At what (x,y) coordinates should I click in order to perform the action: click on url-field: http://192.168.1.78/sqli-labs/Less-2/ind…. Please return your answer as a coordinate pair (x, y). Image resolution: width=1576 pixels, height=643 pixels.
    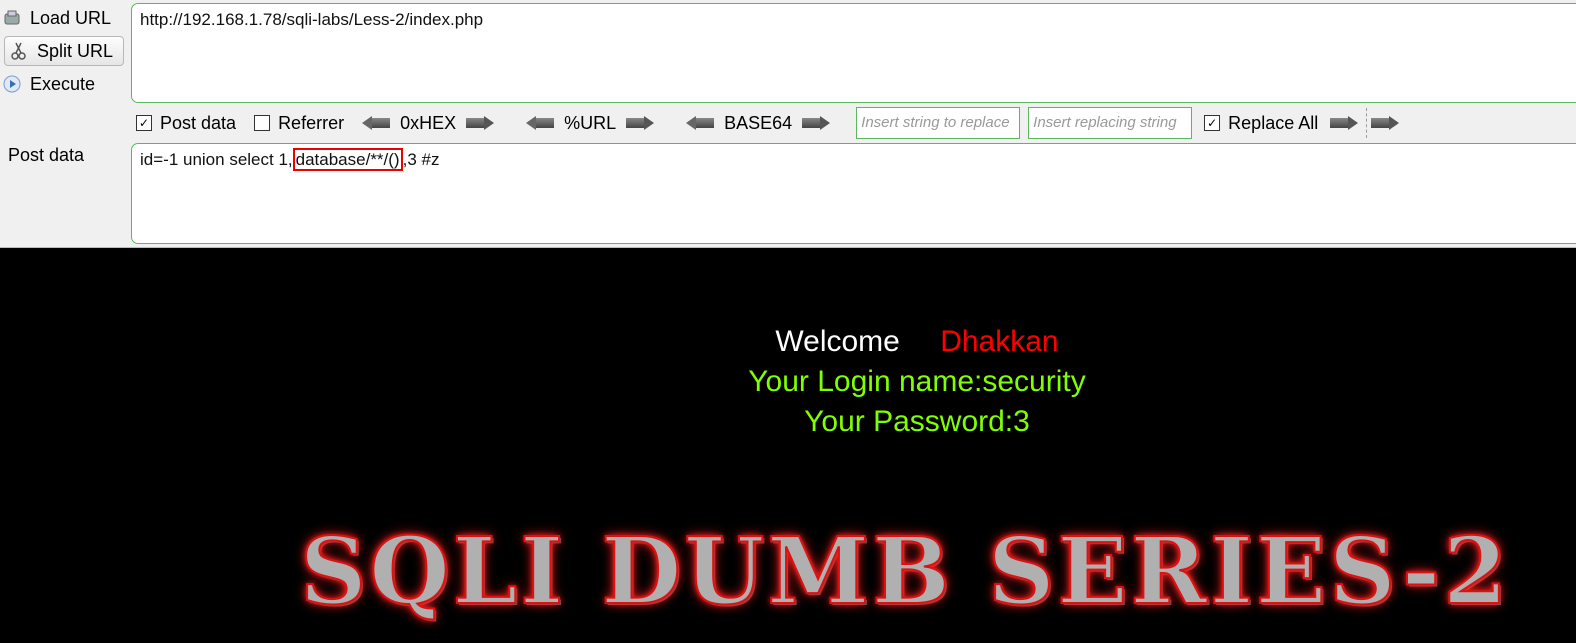
    Looking at the image, I should click on (853, 53).